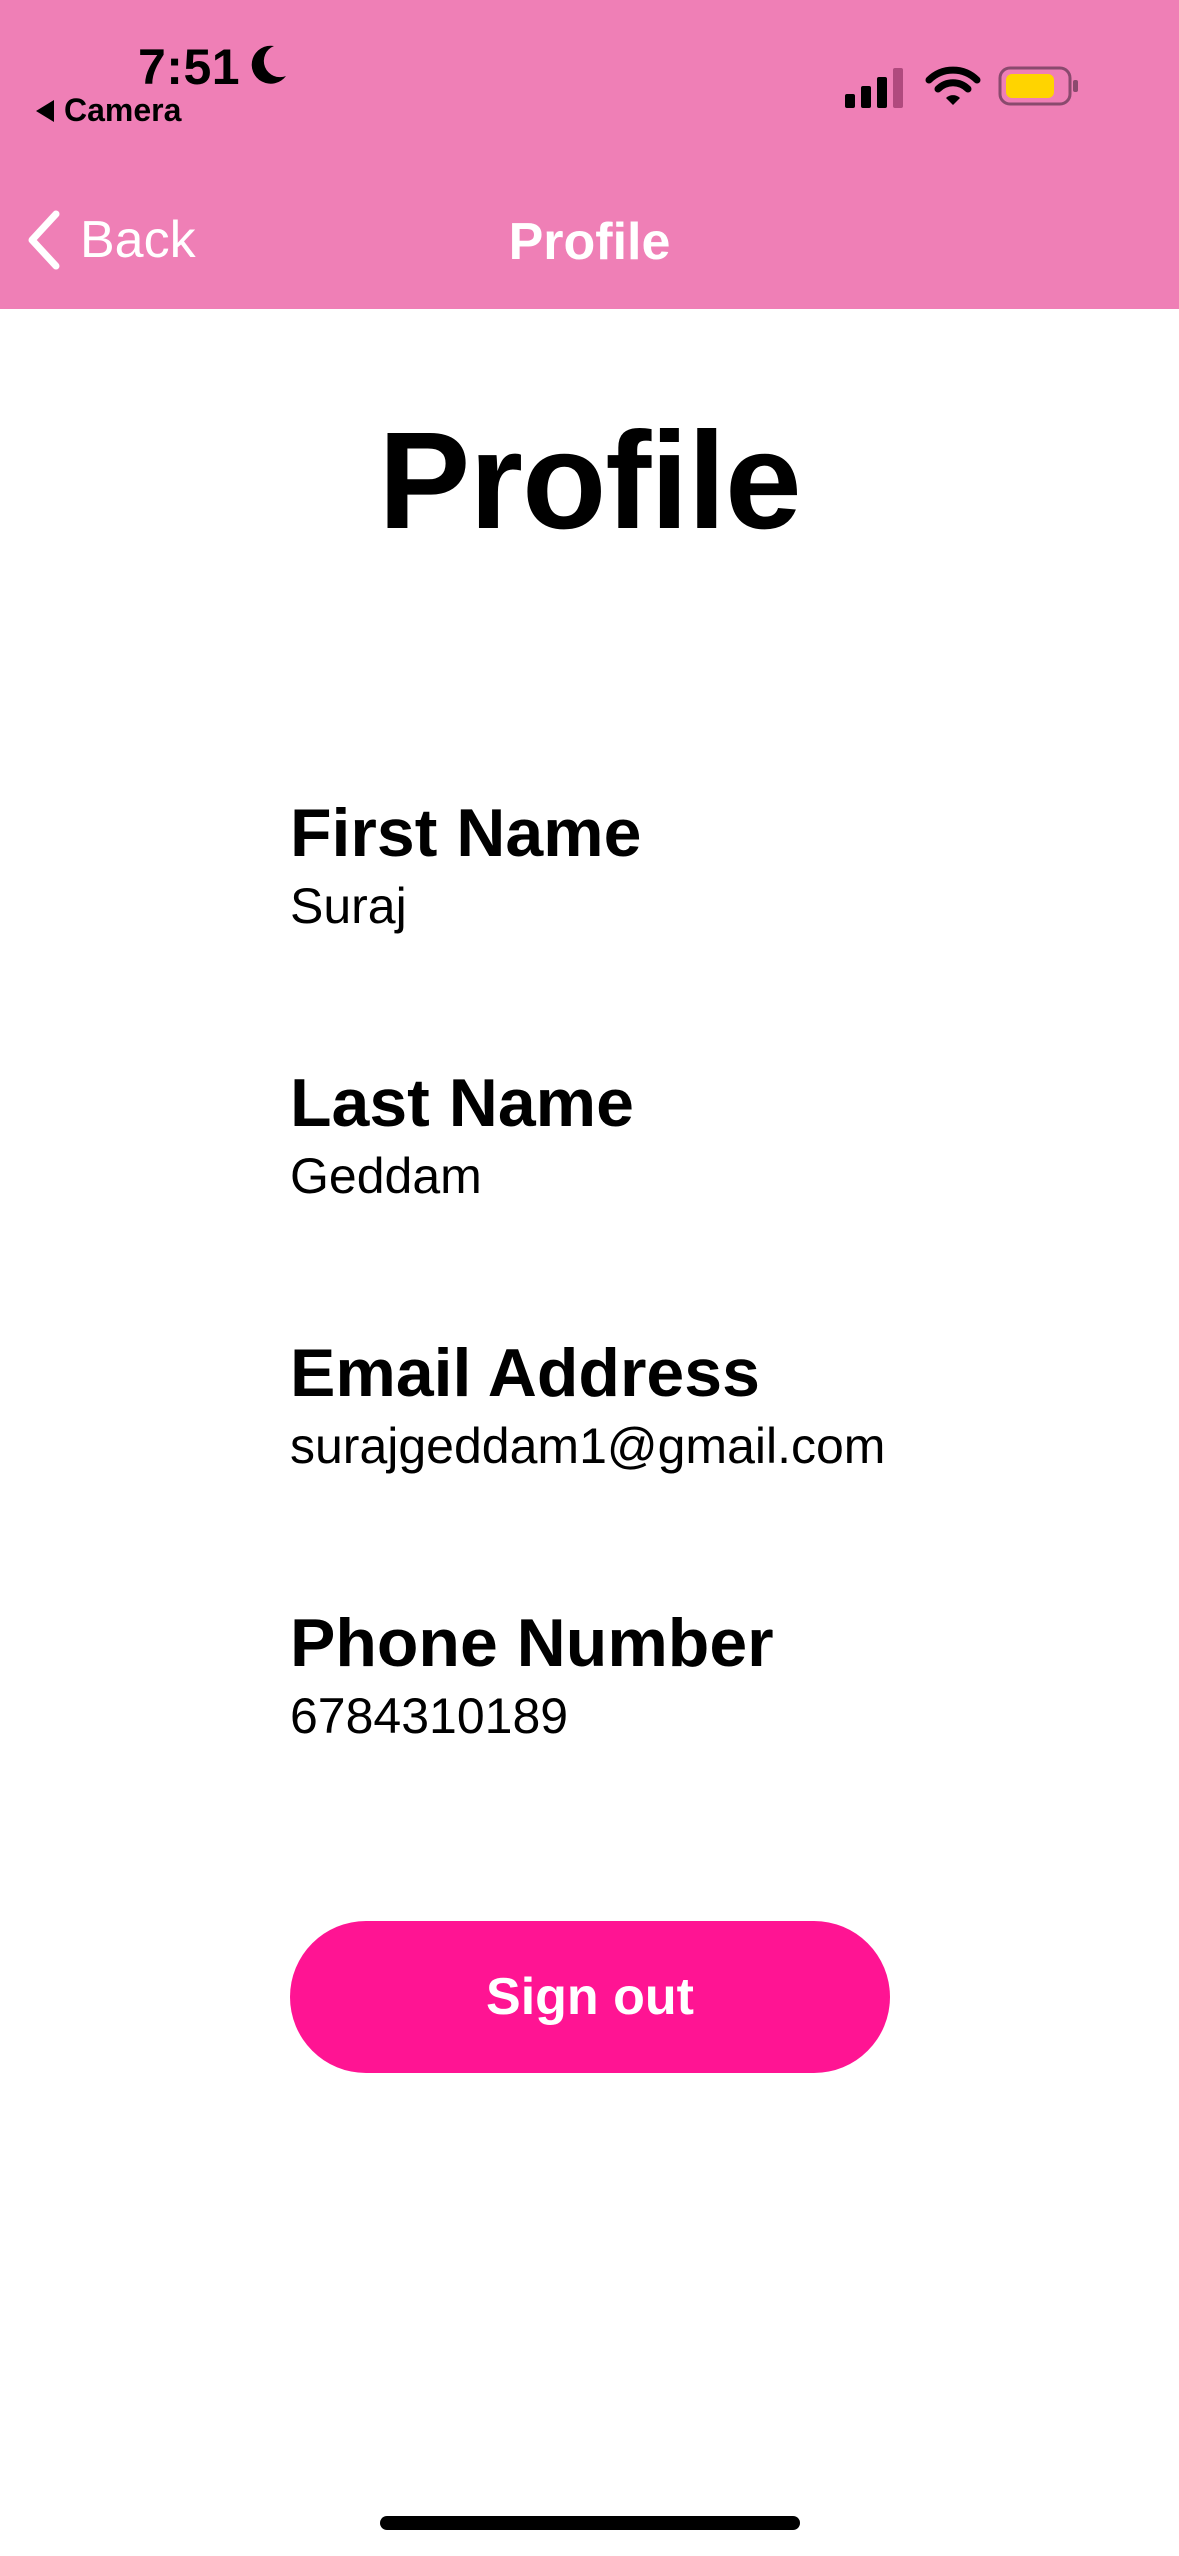 The image size is (1179, 2556). I want to click on email-field: Email Address surajgeddam1@gmail.com, so click(588, 1405).